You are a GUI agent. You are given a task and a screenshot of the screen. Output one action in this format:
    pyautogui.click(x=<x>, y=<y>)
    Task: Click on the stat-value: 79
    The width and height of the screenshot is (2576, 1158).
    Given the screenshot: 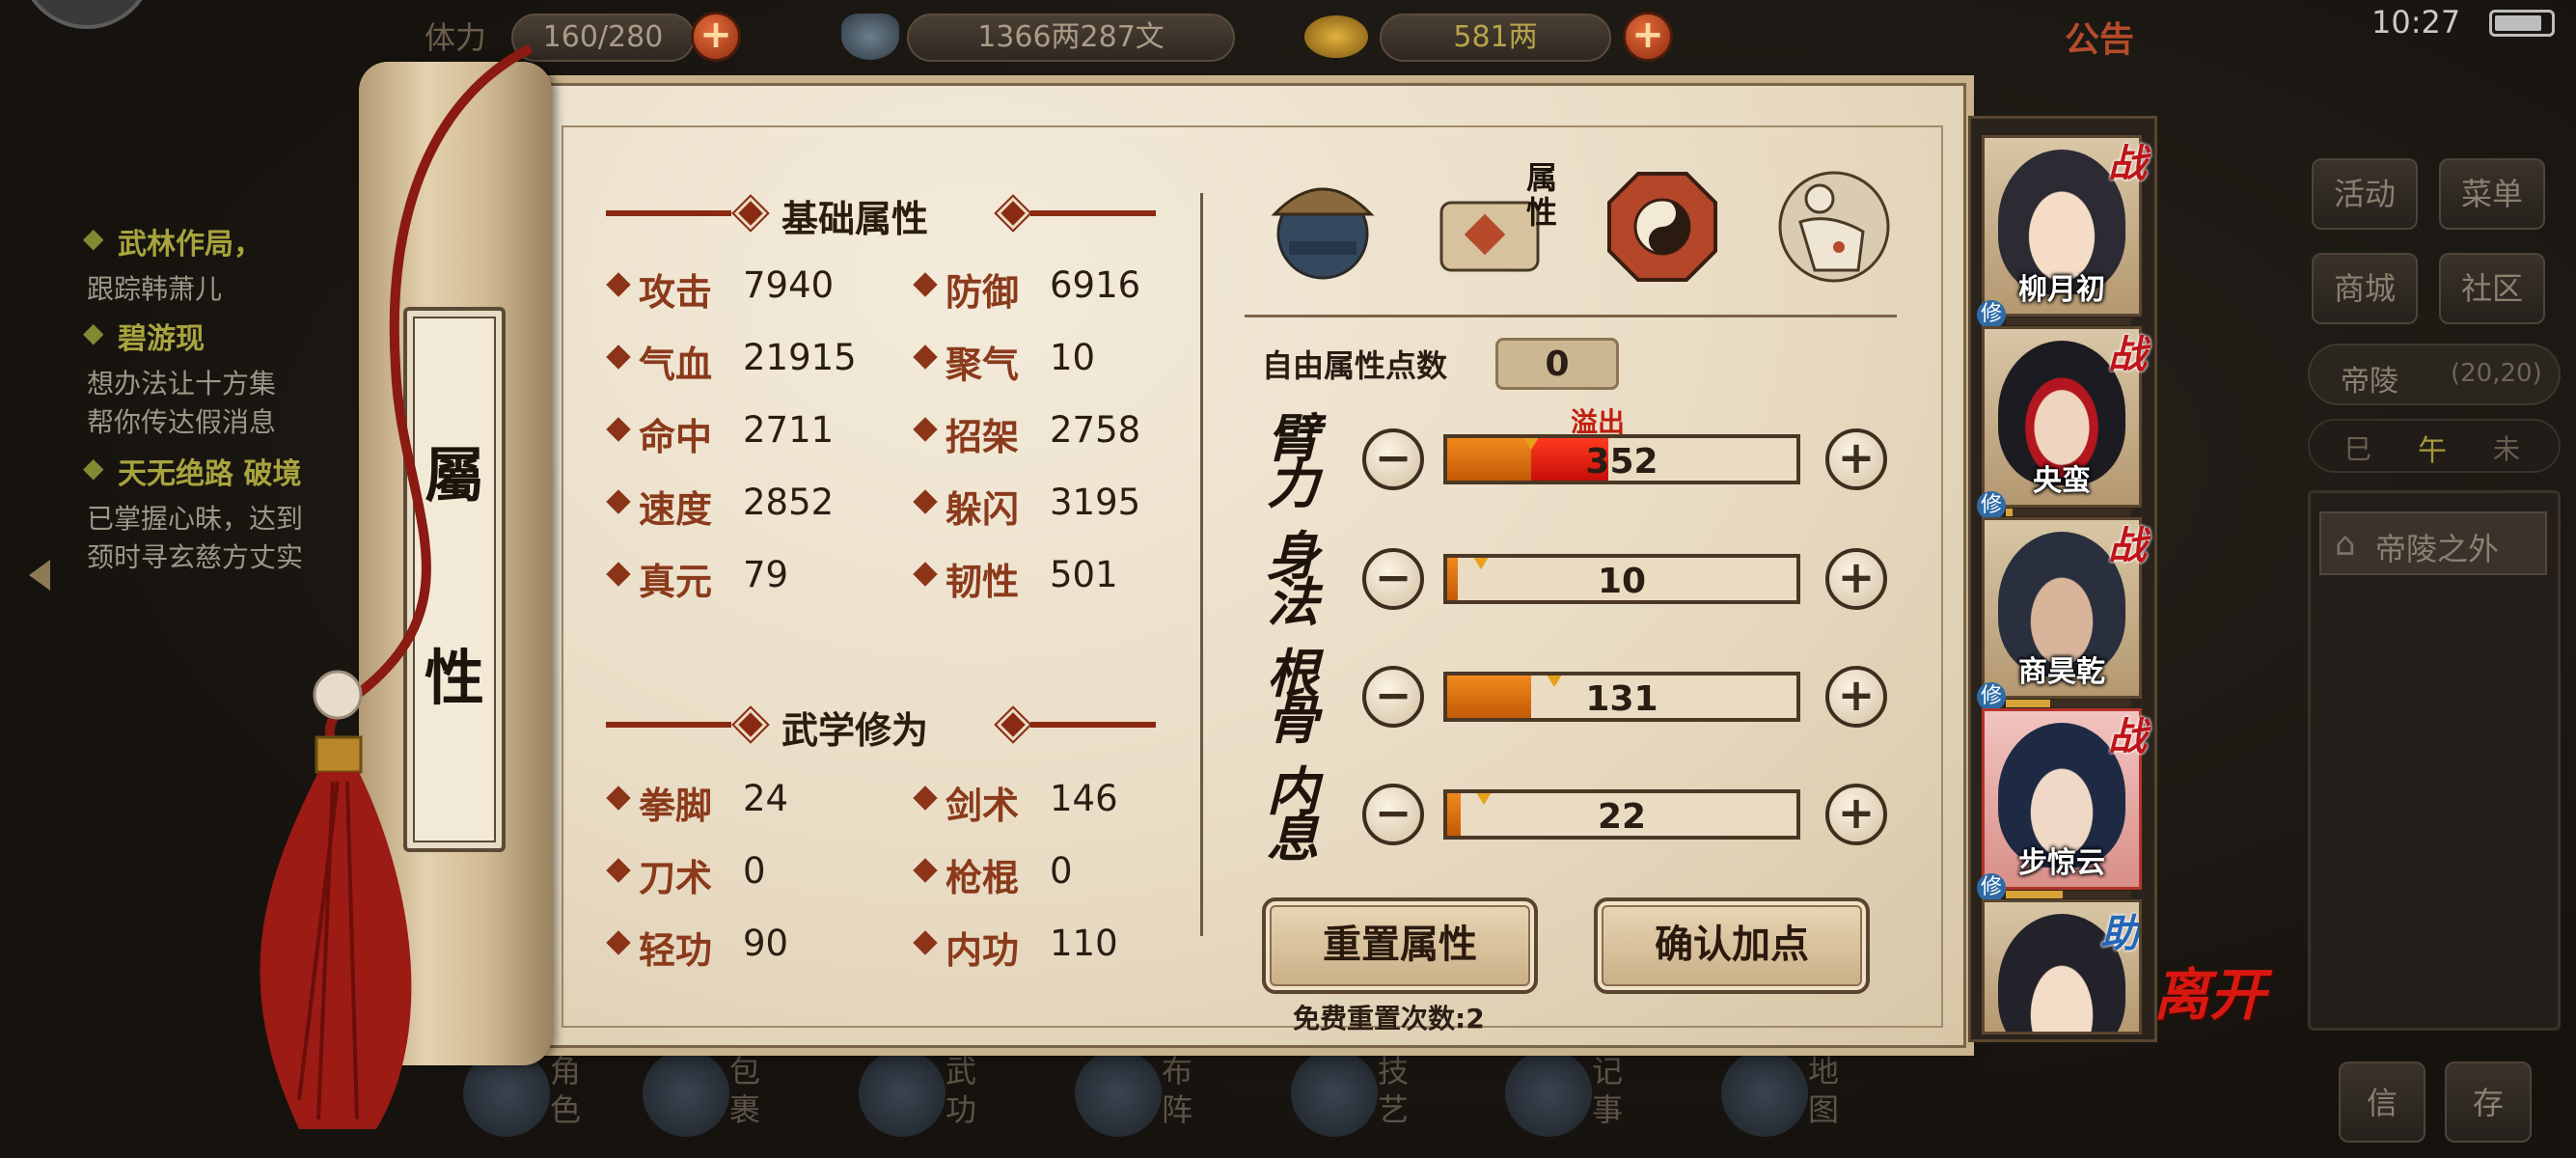 What is the action you would take?
    pyautogui.click(x=766, y=574)
    